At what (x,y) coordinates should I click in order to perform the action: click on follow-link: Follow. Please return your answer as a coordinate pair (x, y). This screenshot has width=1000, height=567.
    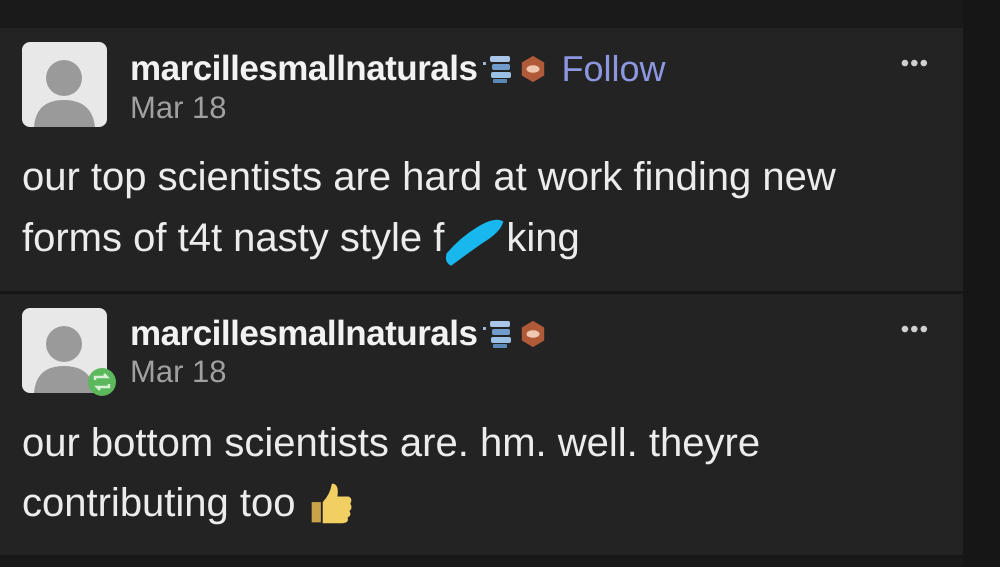
    Looking at the image, I should click on (613, 69).